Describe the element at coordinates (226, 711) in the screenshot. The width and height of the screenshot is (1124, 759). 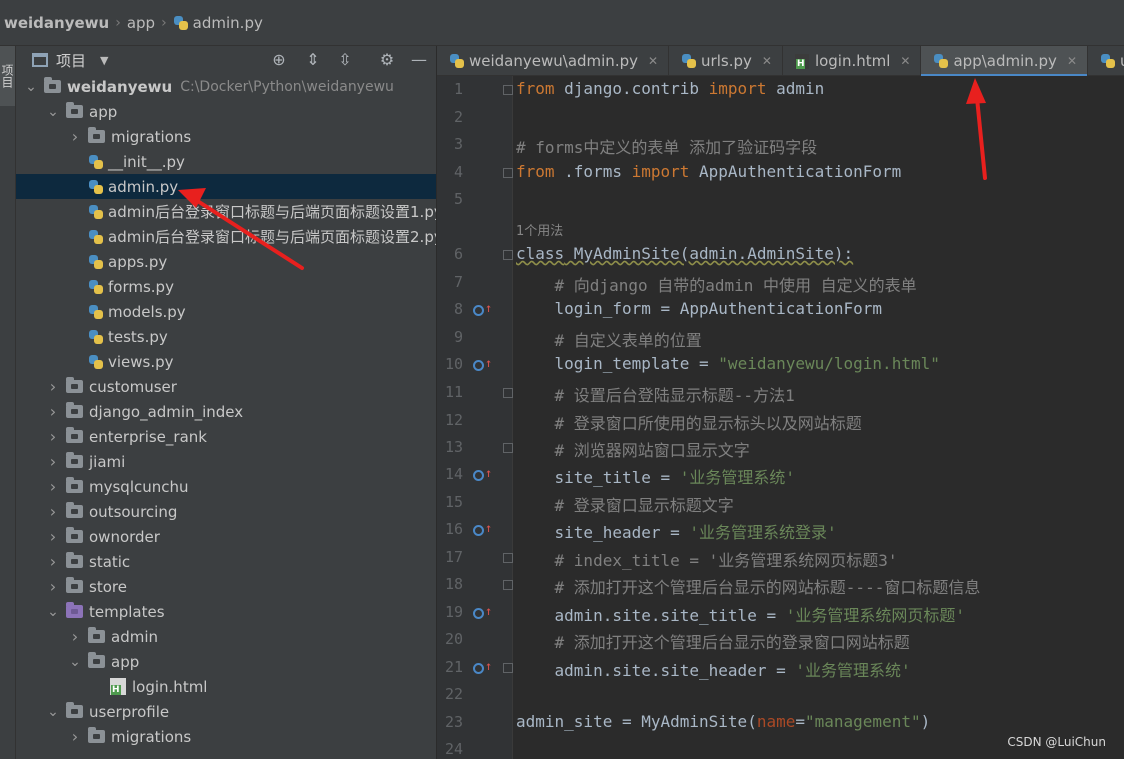
I see `tree-item: ⌄ userprofile` at that location.